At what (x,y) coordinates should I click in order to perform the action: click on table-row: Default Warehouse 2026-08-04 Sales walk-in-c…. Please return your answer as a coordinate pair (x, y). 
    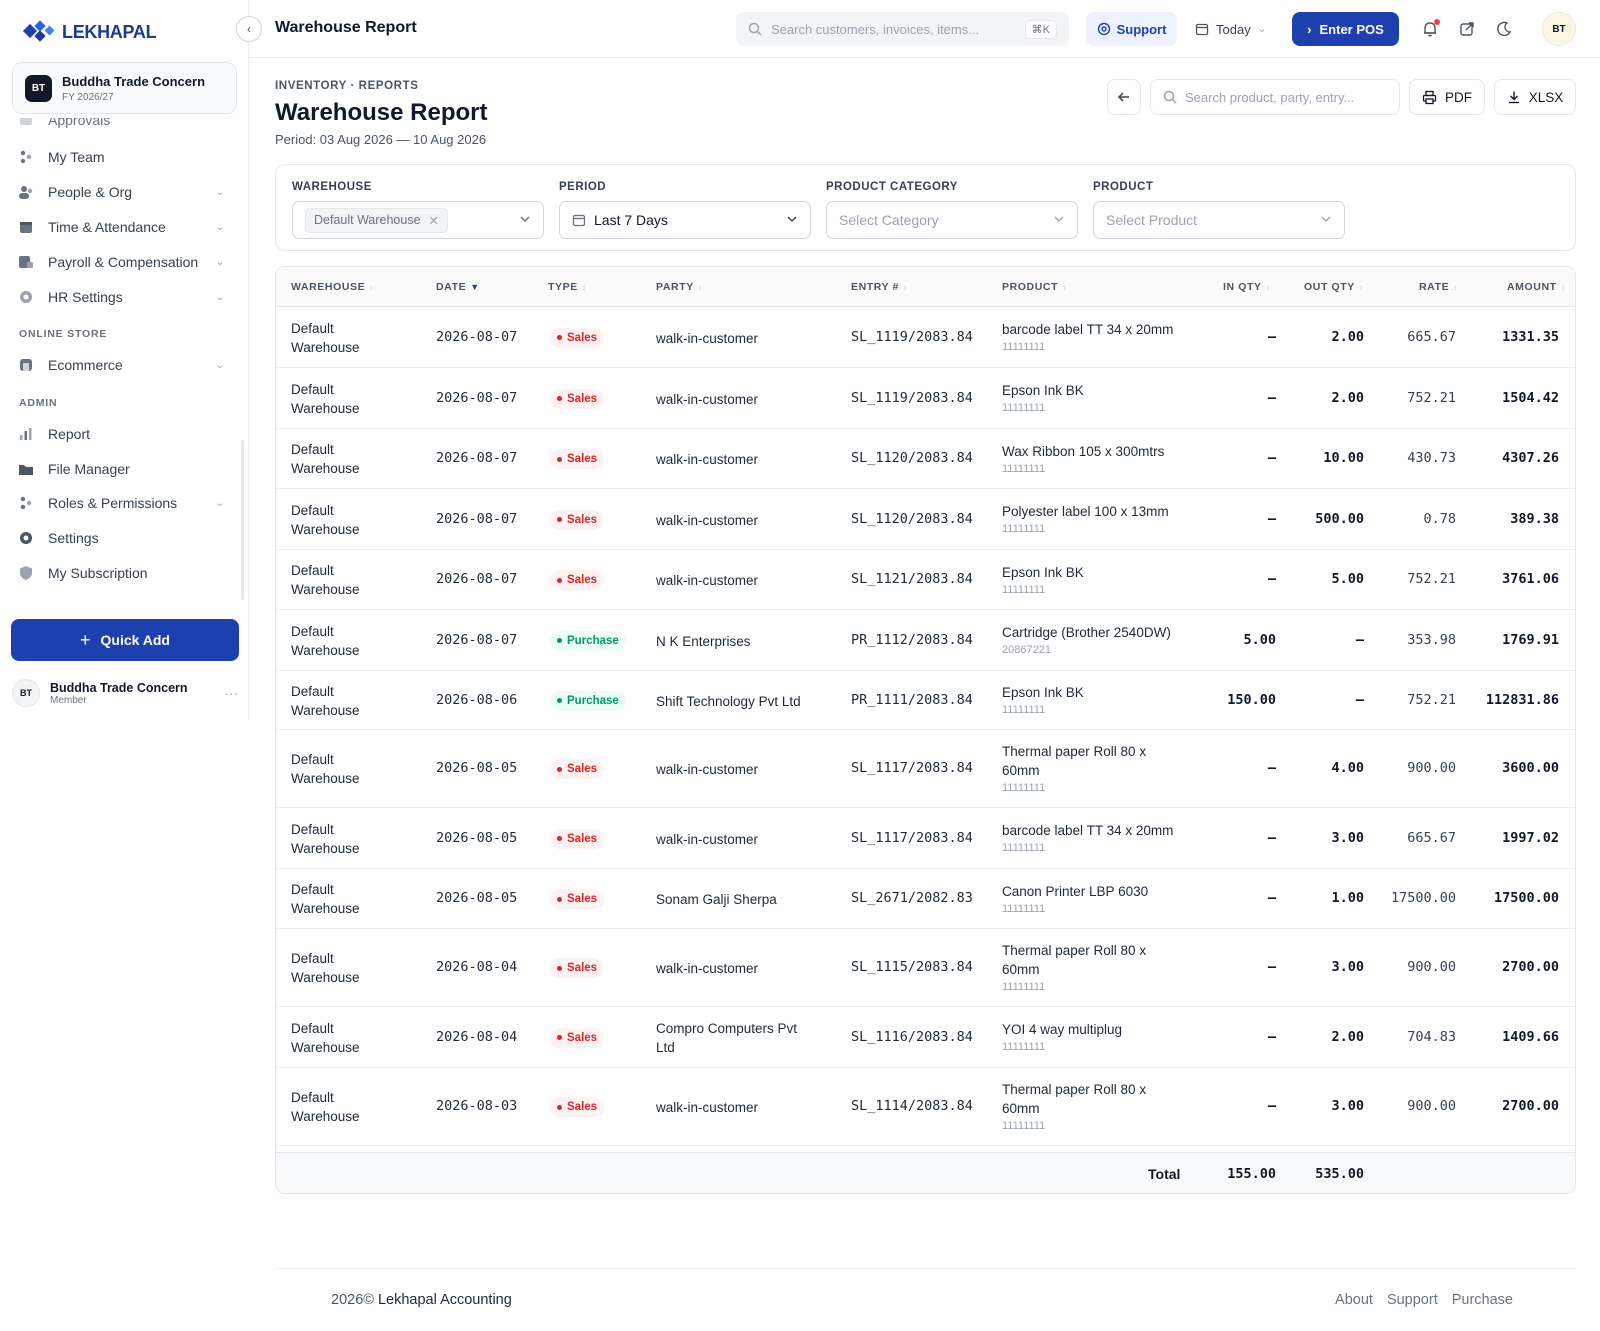
    Looking at the image, I should click on (925, 968).